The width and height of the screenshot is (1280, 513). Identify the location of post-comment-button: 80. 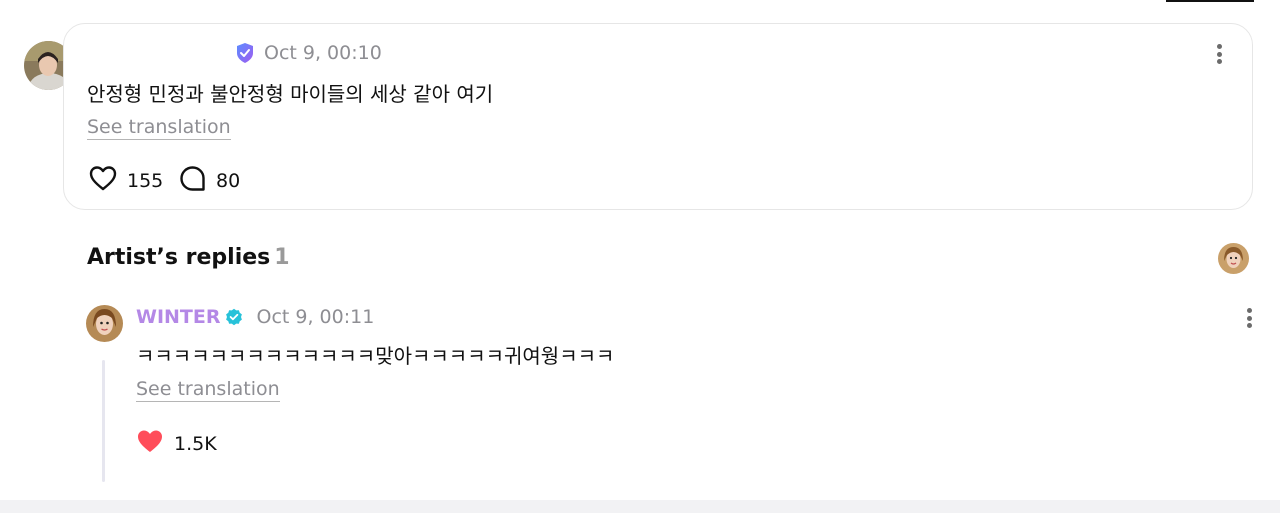
(209, 181).